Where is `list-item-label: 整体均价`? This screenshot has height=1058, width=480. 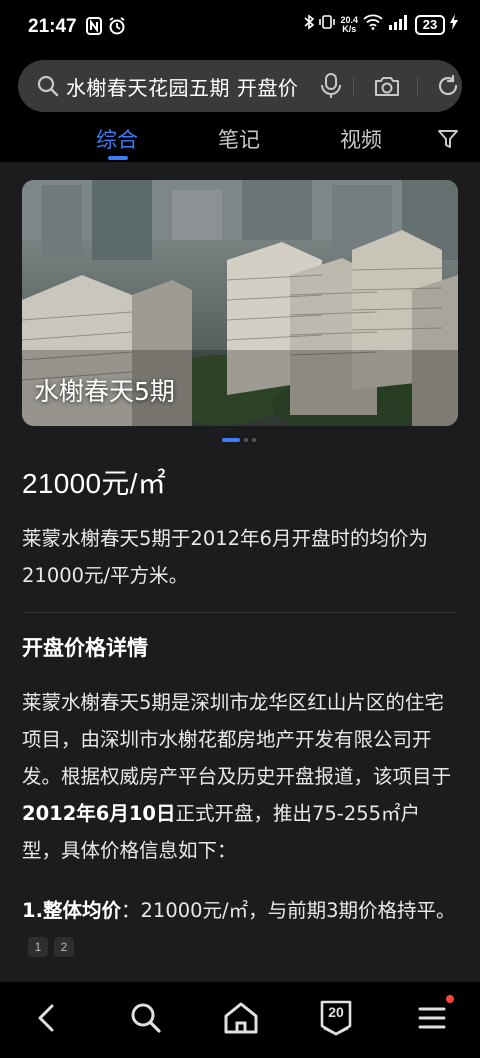
list-item-label: 整体均价 is located at coordinates (81, 910).